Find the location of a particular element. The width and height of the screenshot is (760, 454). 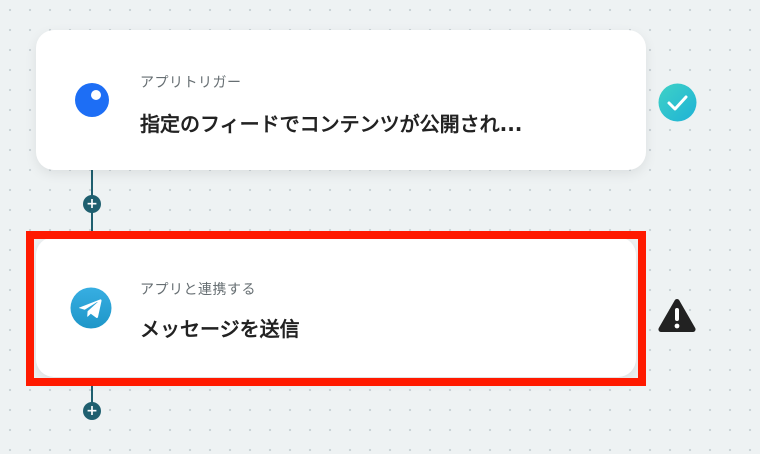

blue-dot-icon is located at coordinates (92, 100).